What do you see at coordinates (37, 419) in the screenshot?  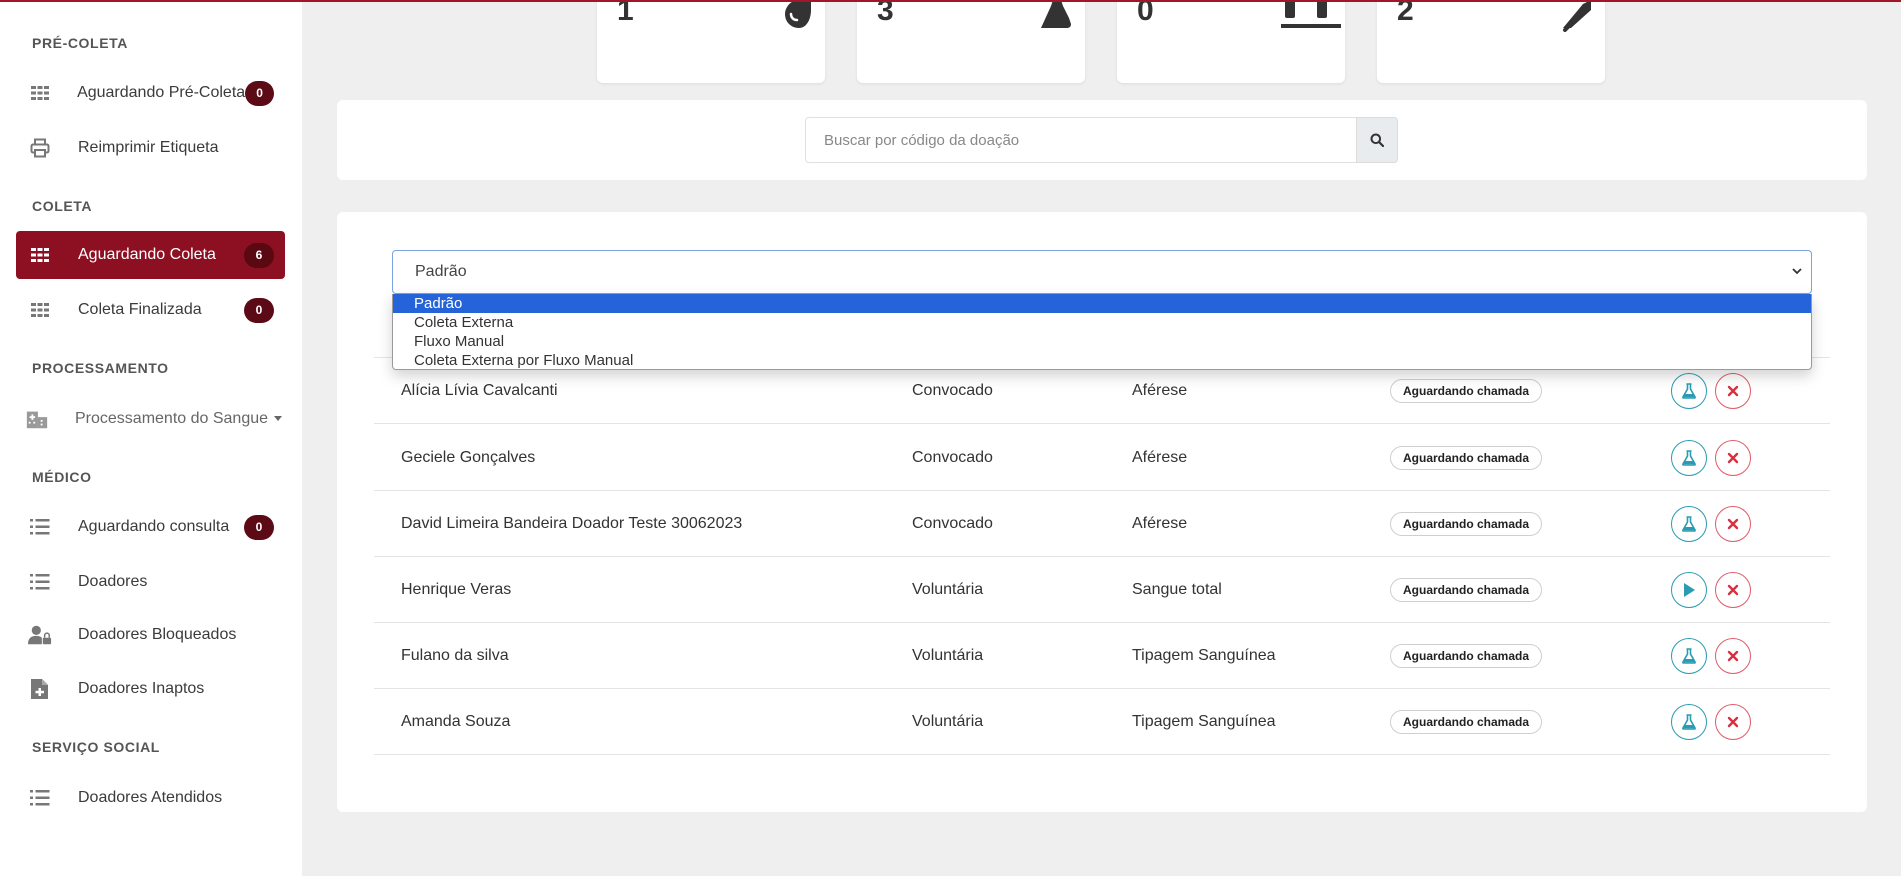 I see `hospital-icon` at bounding box center [37, 419].